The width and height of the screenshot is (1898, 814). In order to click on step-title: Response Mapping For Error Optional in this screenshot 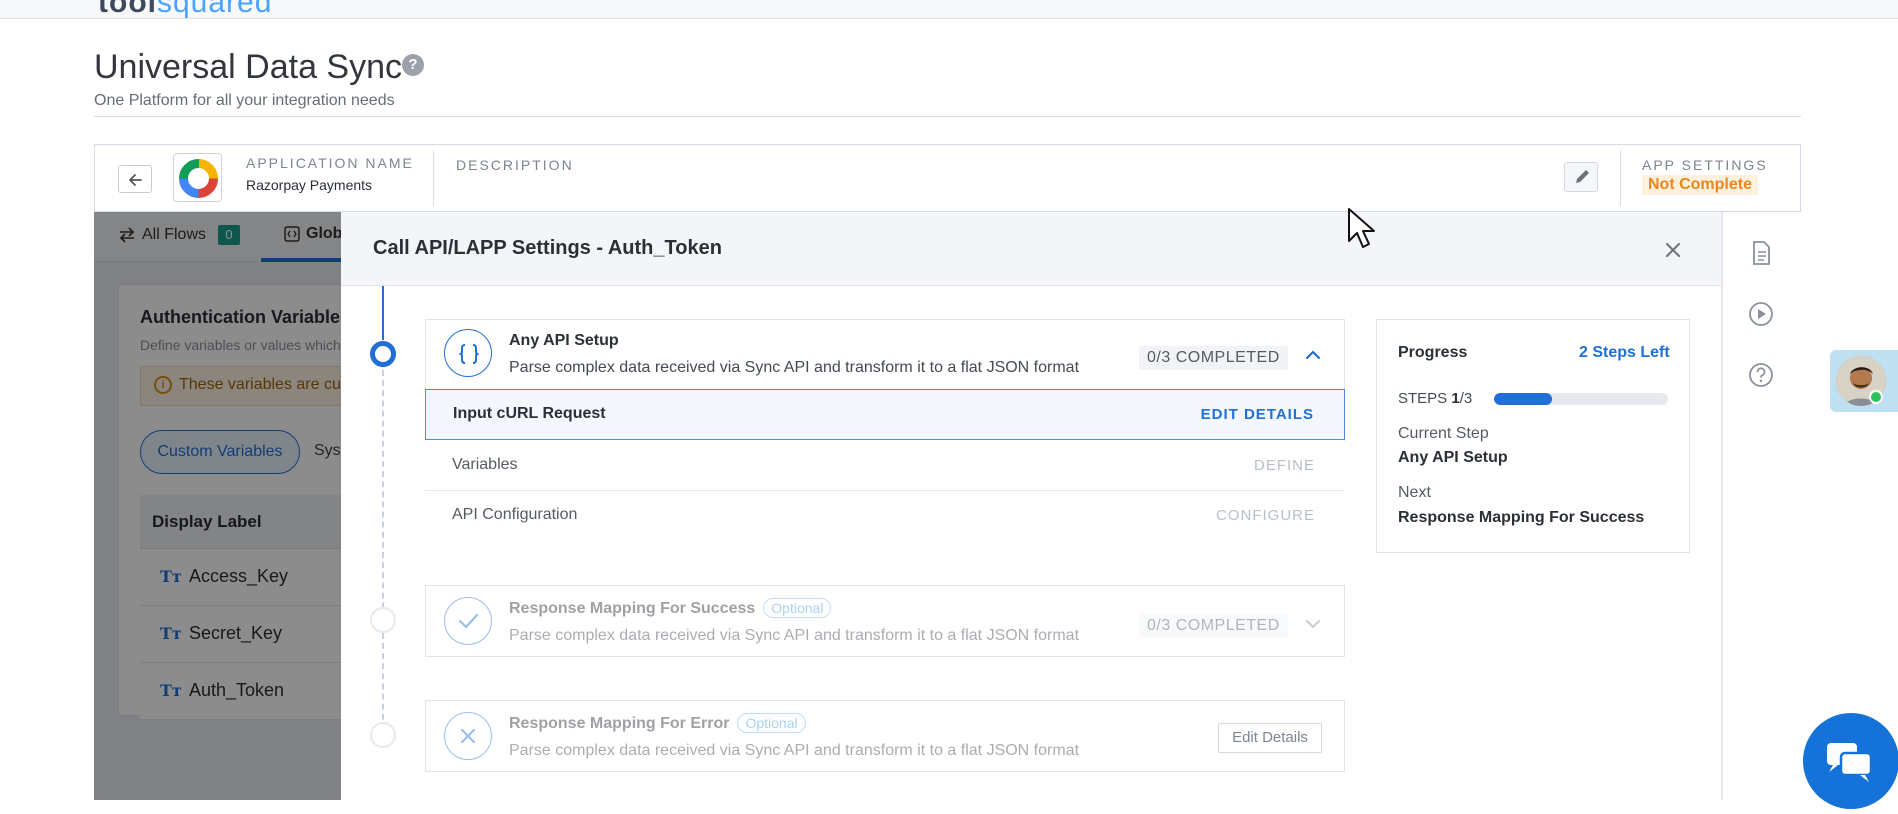, I will do `click(657, 723)`.